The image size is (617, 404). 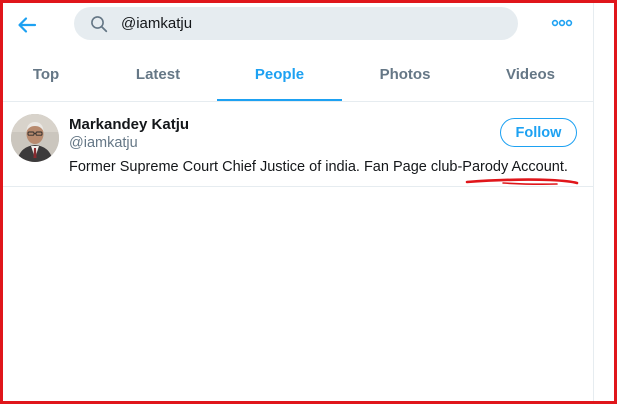 What do you see at coordinates (129, 124) in the screenshot?
I see `user-display-name: Markandey Katju` at bounding box center [129, 124].